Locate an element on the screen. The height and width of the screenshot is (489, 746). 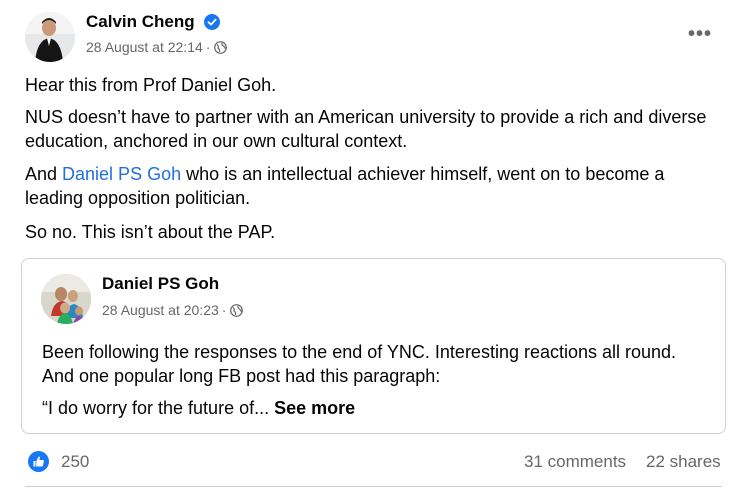
see-more-link: See more is located at coordinates (314, 408).